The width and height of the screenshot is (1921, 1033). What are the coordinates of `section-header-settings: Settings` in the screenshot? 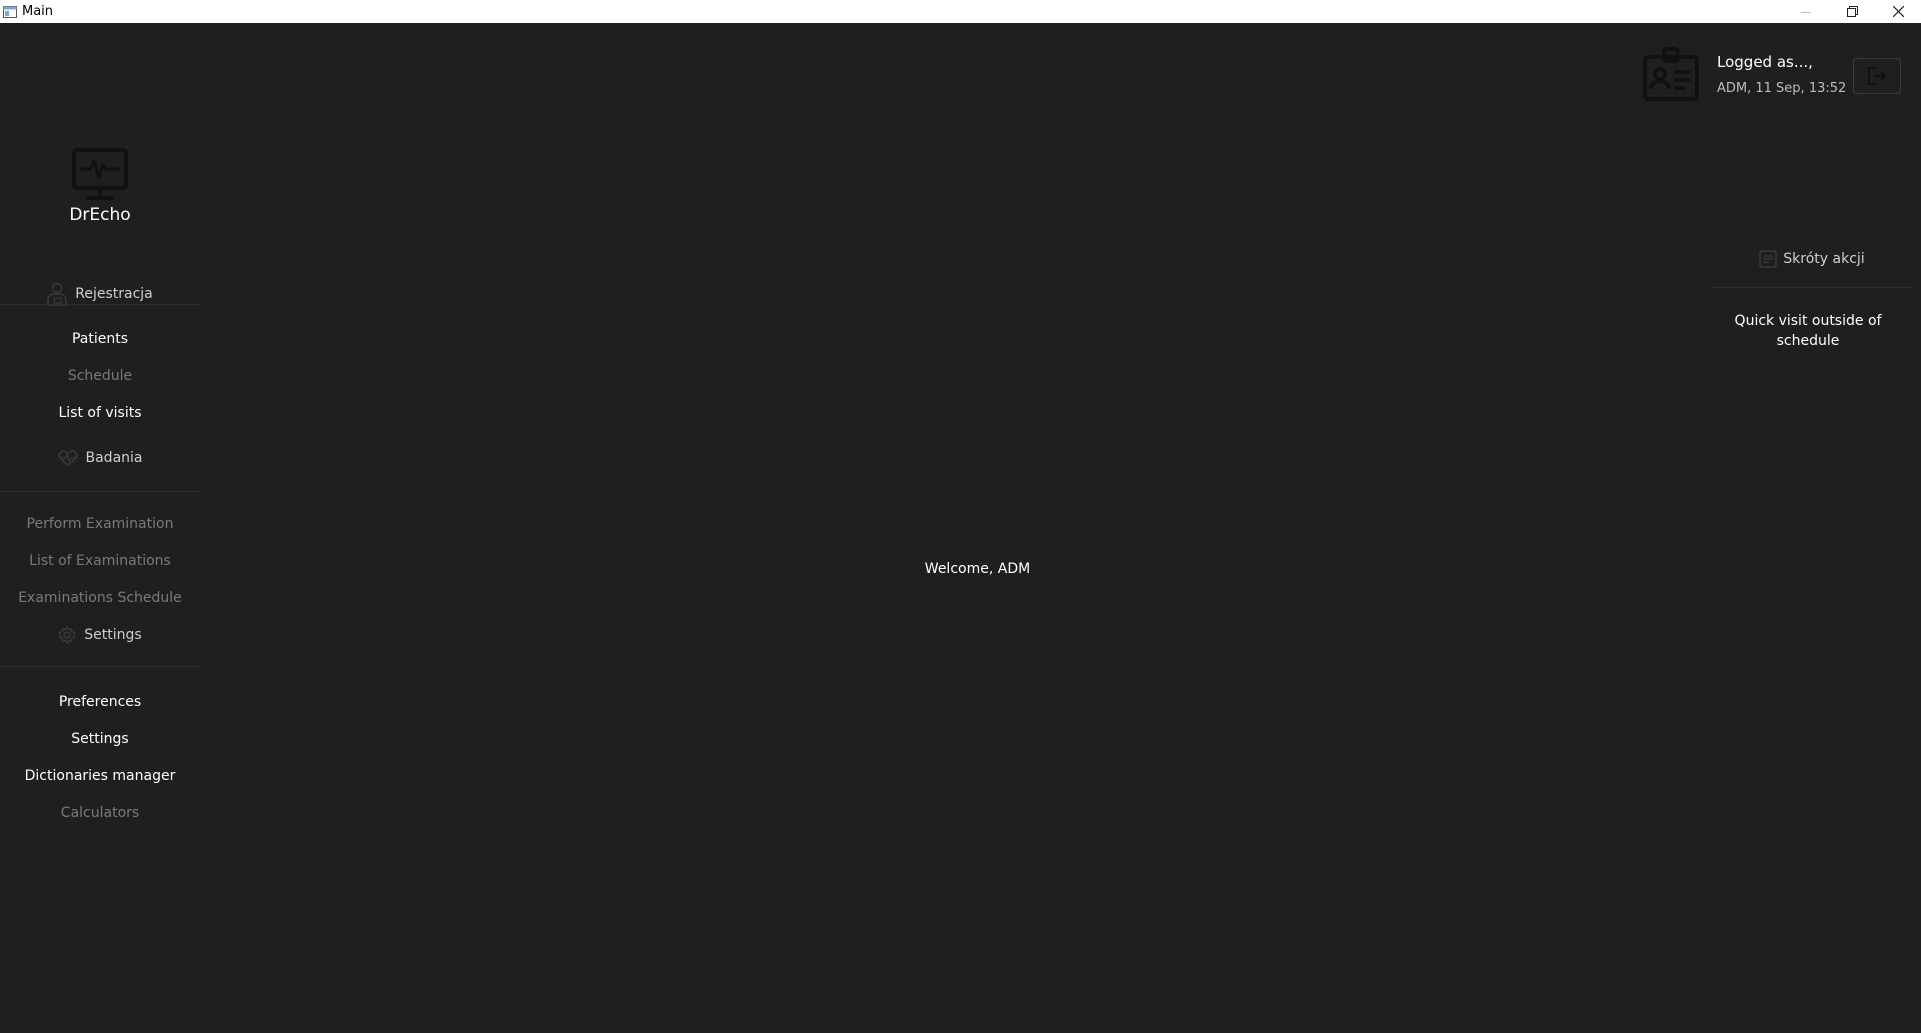 It's located at (100, 635).